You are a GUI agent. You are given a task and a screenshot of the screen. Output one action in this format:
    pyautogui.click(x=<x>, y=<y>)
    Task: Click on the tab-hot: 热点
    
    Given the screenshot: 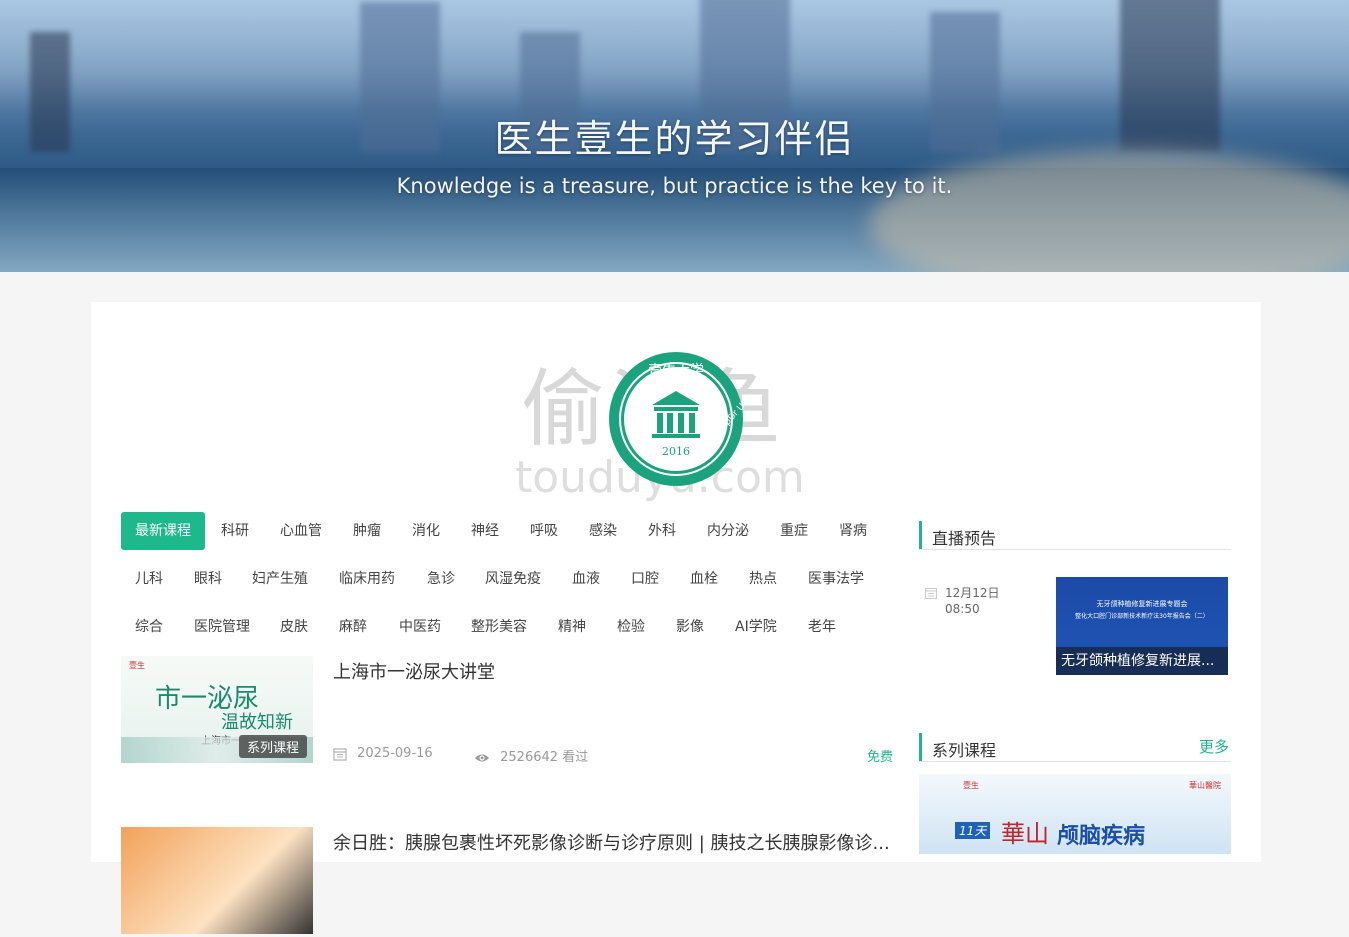 What is the action you would take?
    pyautogui.click(x=763, y=579)
    